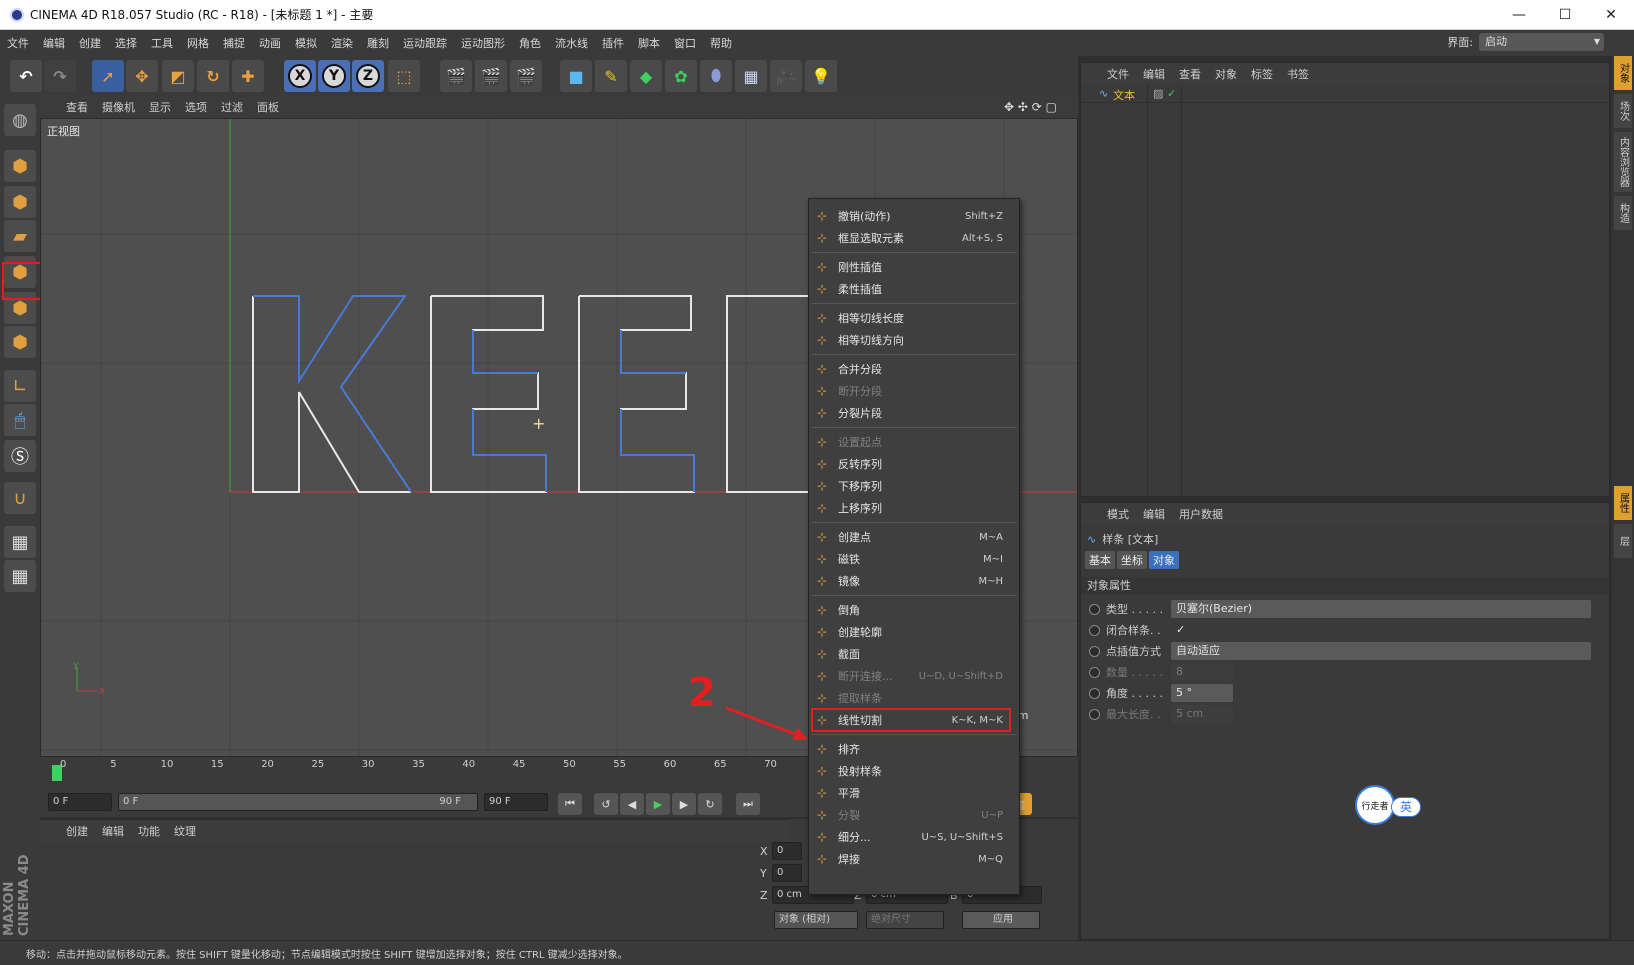 The image size is (1634, 965). I want to click on z-axis-toggle: Z, so click(368, 76).